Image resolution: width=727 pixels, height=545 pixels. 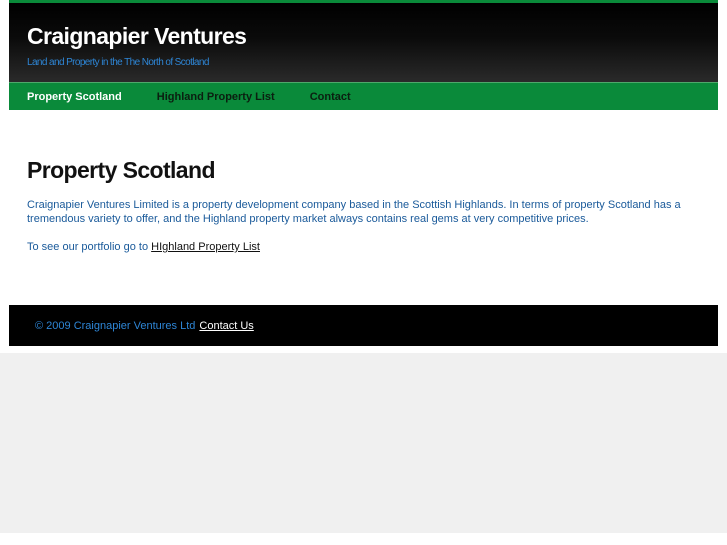 What do you see at coordinates (216, 97) in the screenshot?
I see `nav-item-highland-property-list: Highland Property List` at bounding box center [216, 97].